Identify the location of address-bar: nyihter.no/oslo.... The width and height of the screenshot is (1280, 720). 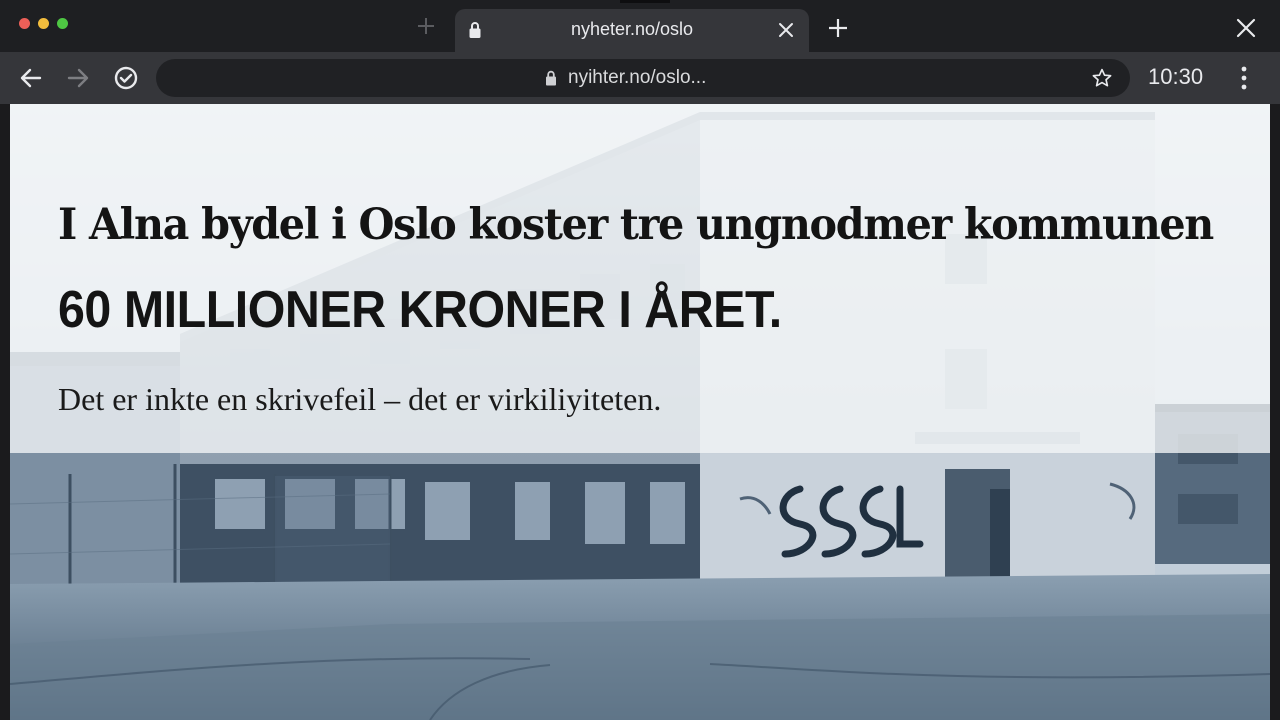
(643, 78).